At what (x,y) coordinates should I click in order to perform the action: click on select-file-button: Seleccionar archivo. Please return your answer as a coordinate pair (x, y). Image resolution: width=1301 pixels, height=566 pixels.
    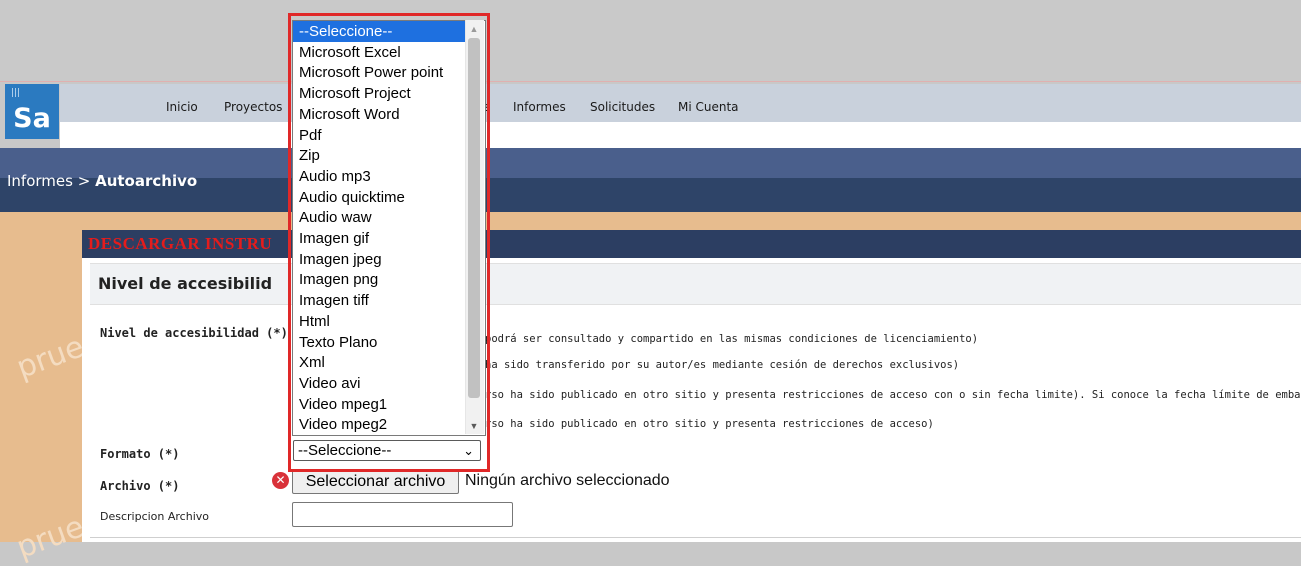
    Looking at the image, I should click on (375, 481).